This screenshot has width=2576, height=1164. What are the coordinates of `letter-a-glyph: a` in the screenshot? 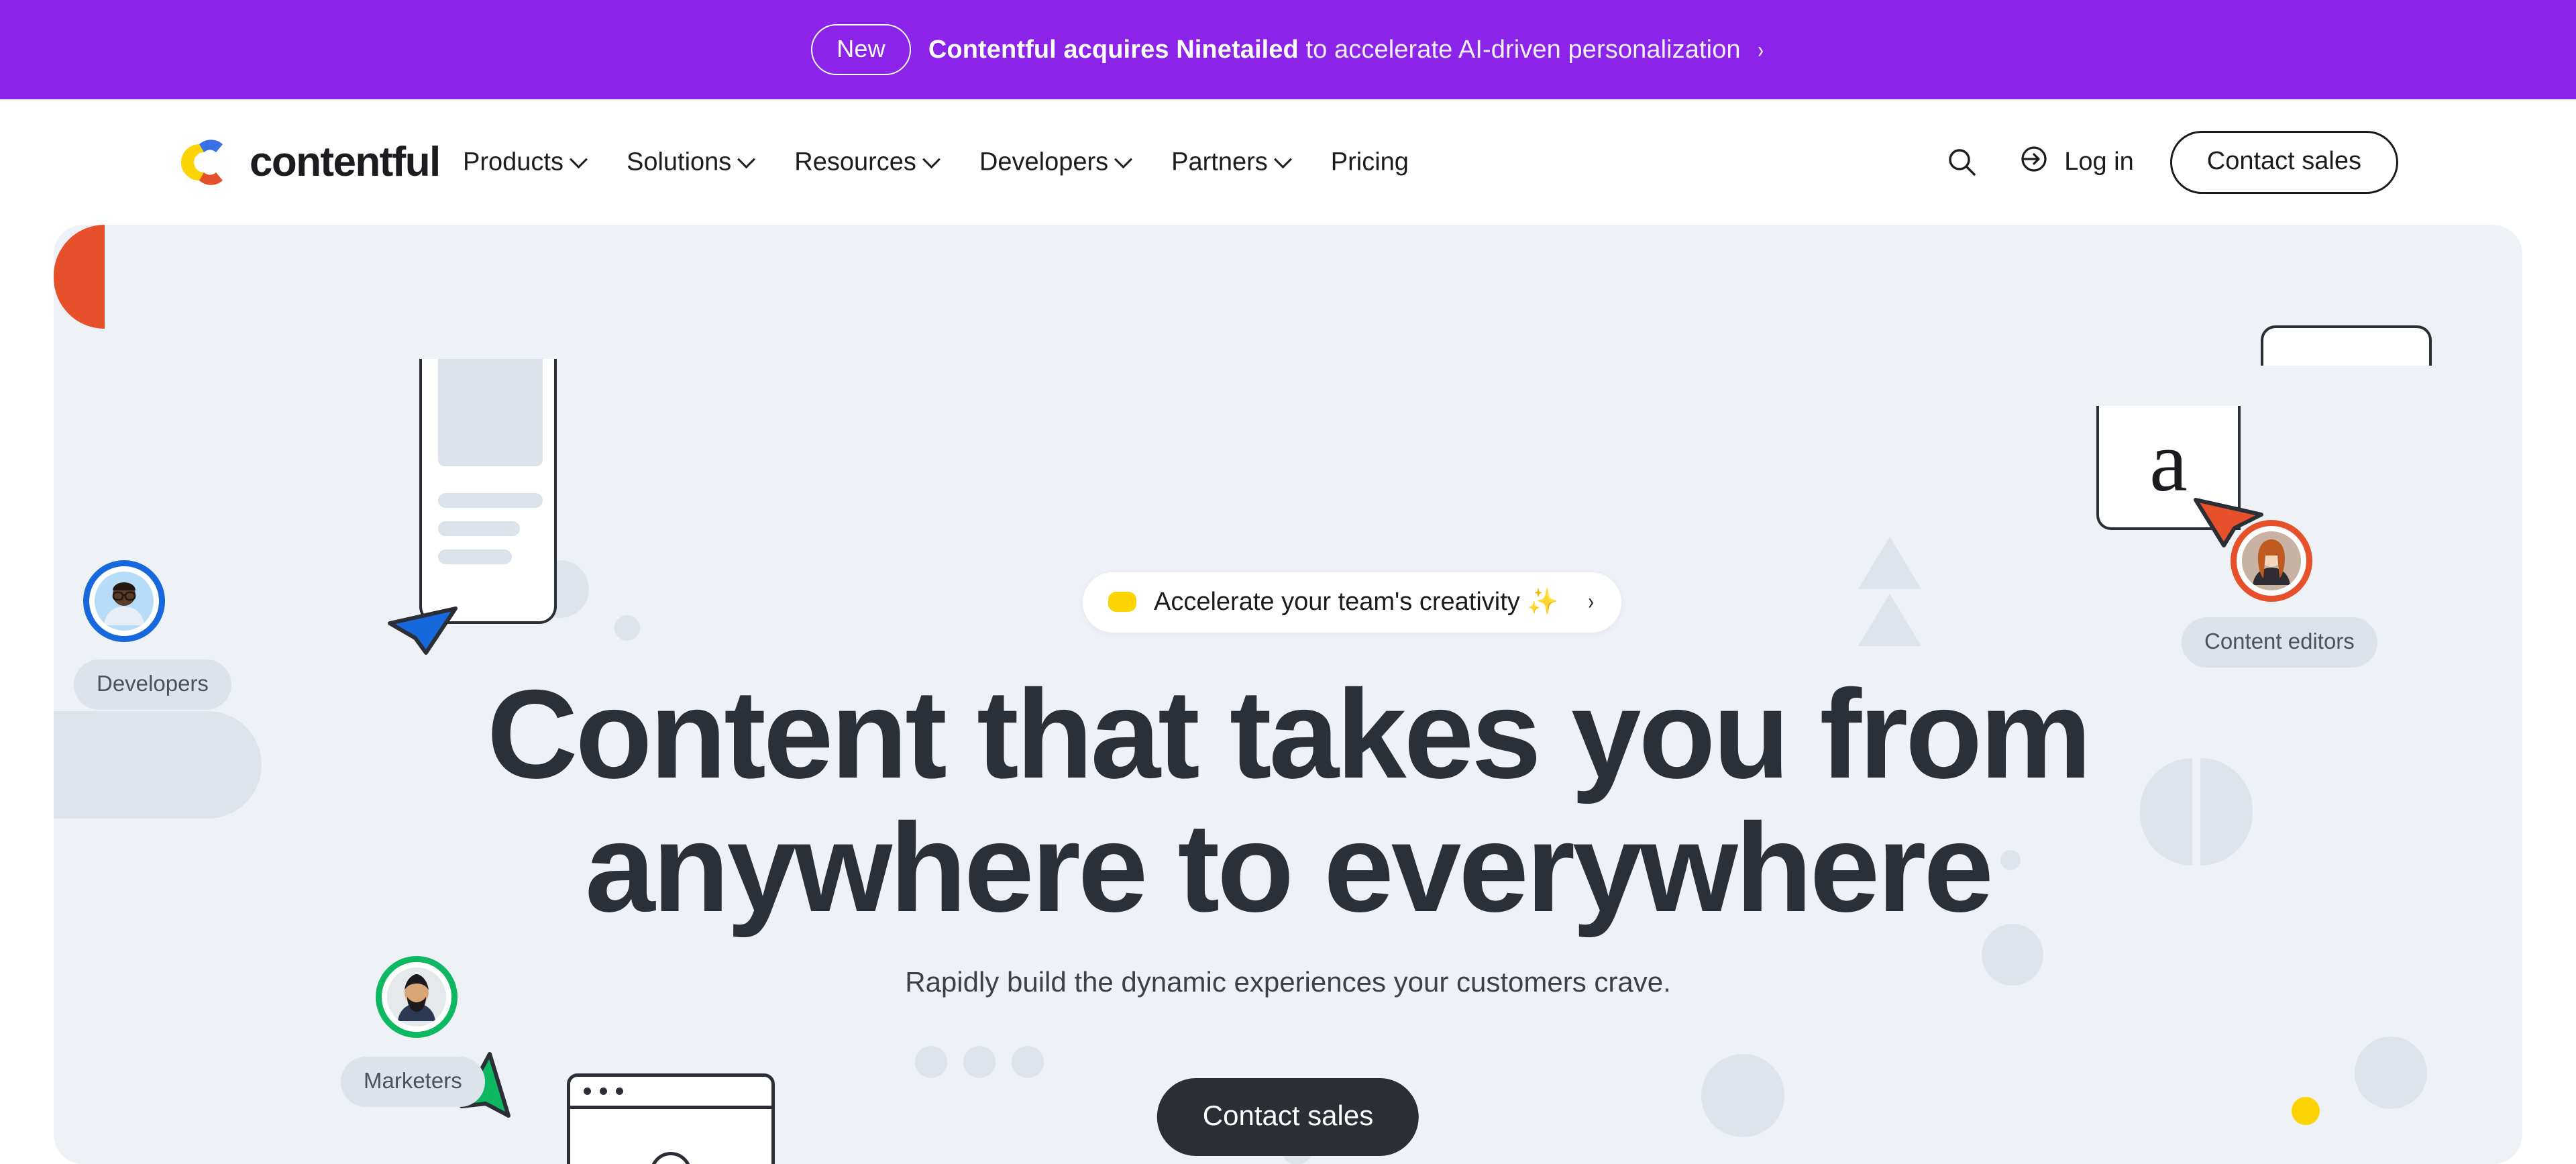 It's located at (2168, 461).